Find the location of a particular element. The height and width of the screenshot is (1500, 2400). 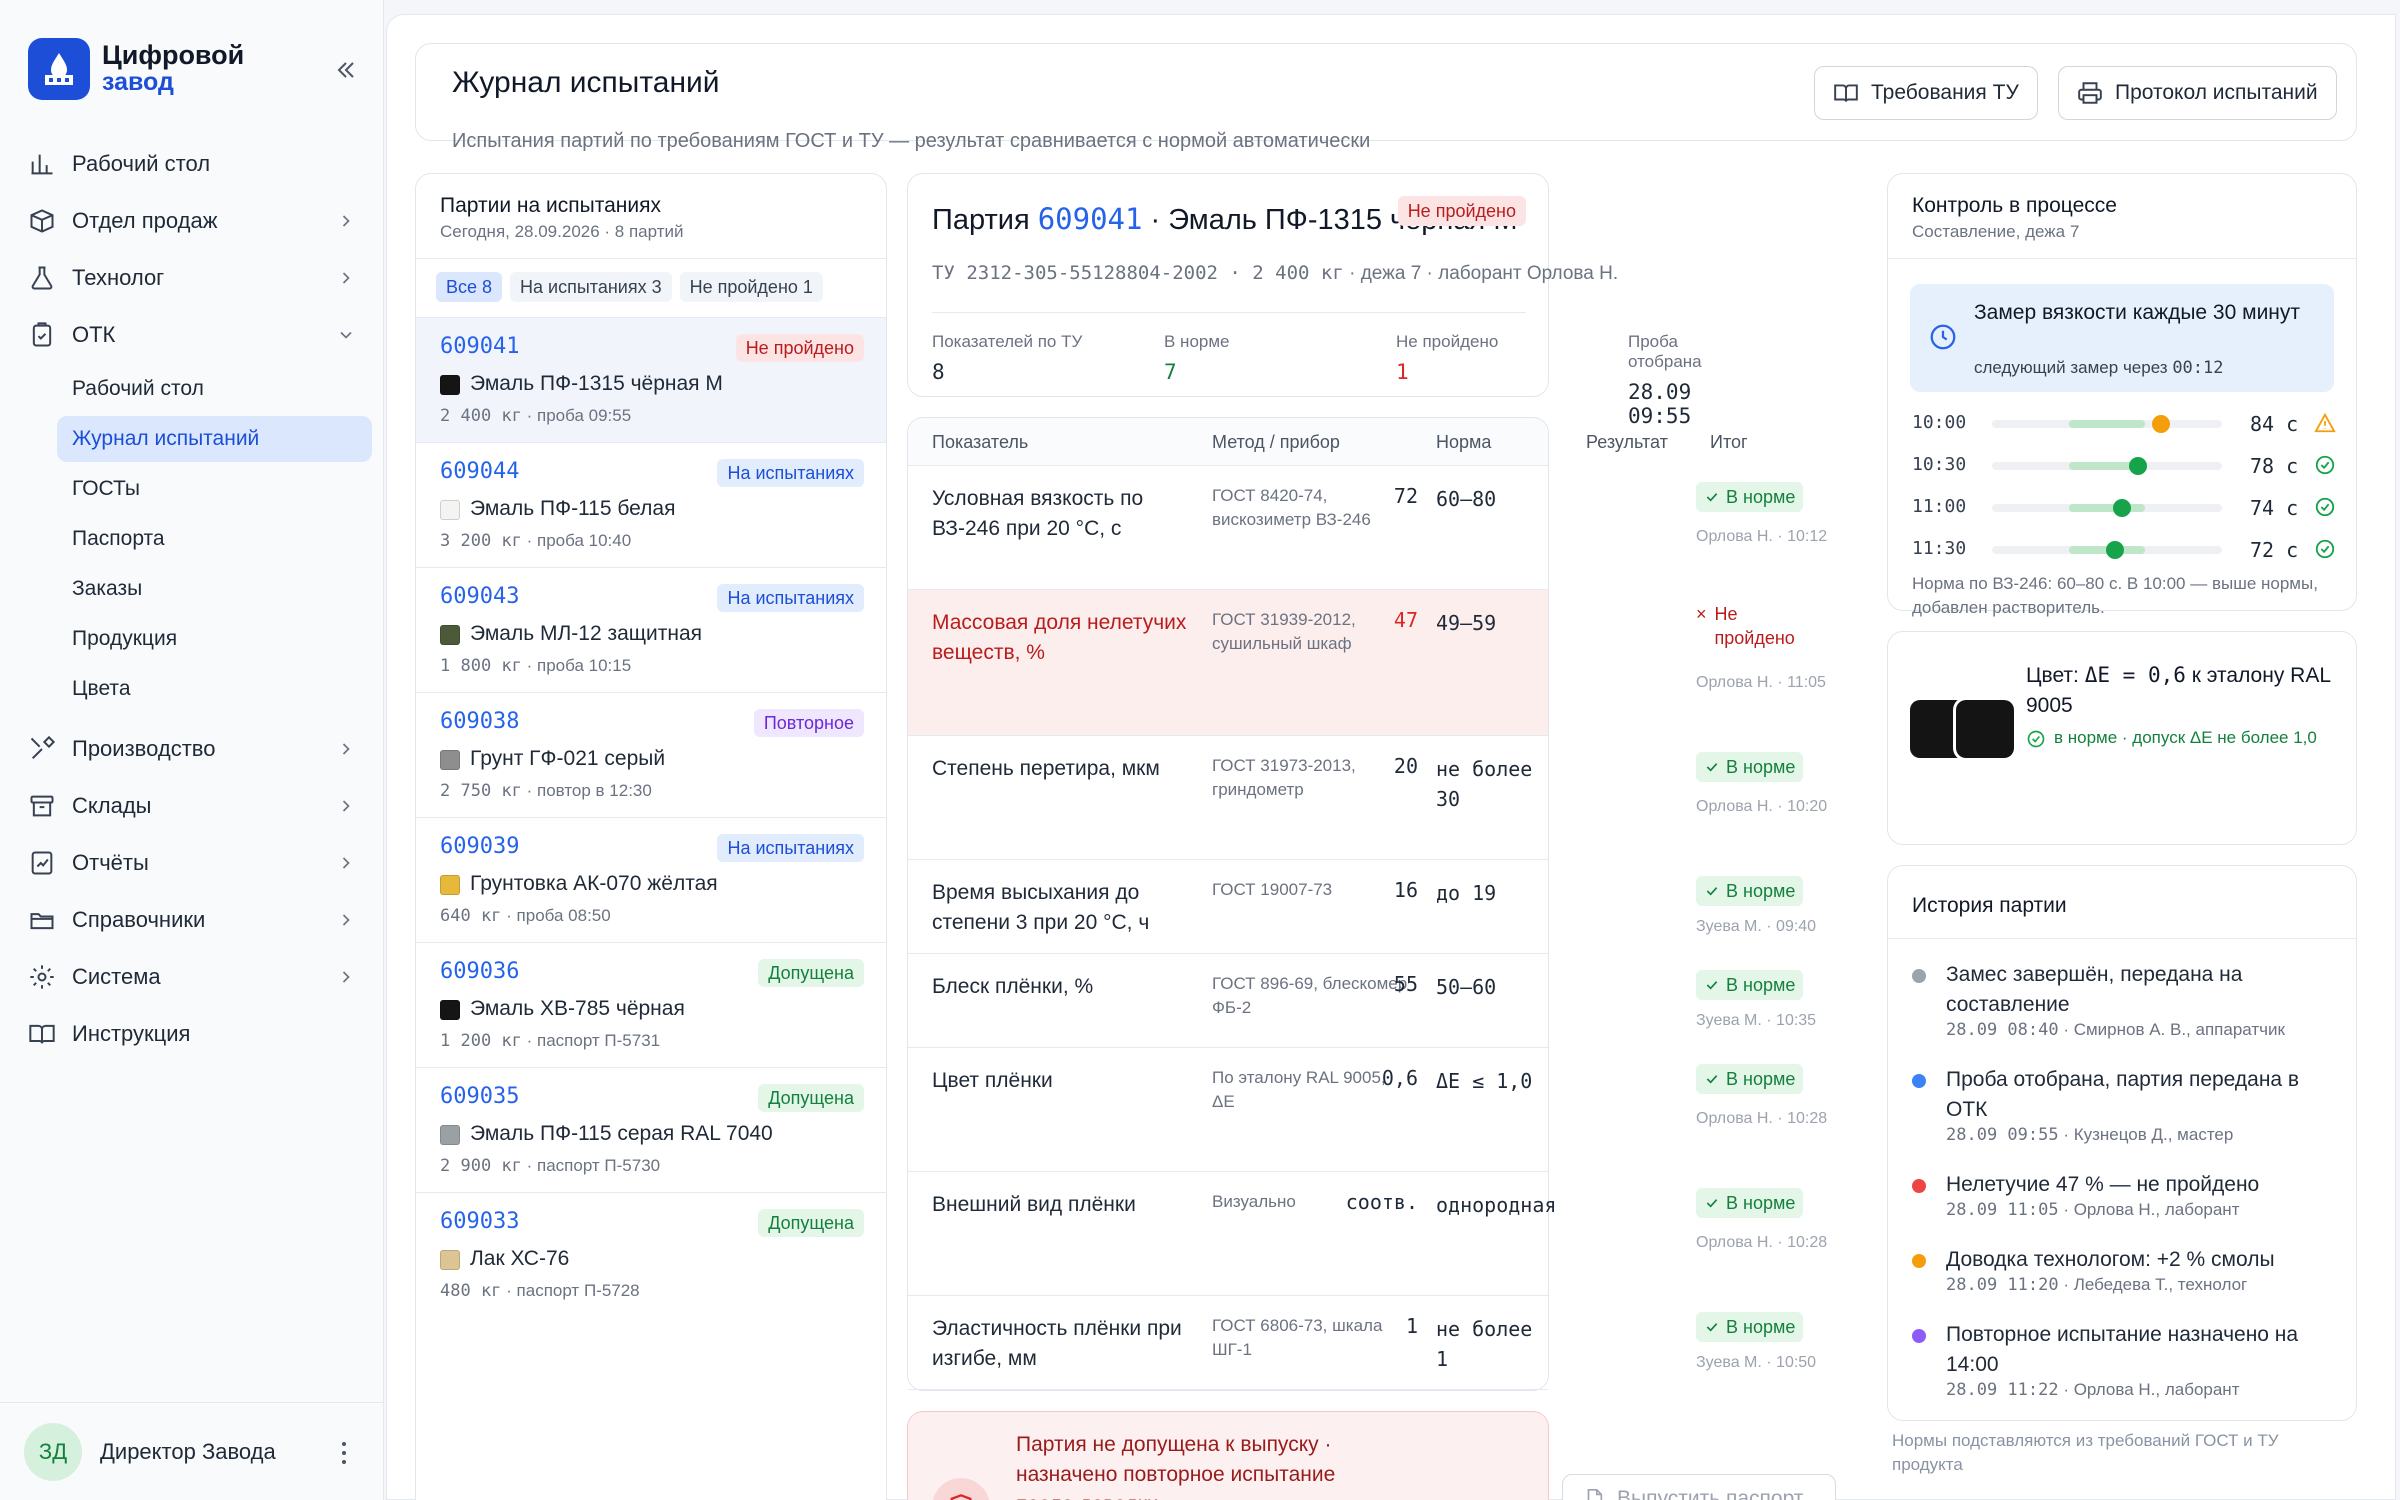

batch-weight: 480 кг is located at coordinates (471, 1291).